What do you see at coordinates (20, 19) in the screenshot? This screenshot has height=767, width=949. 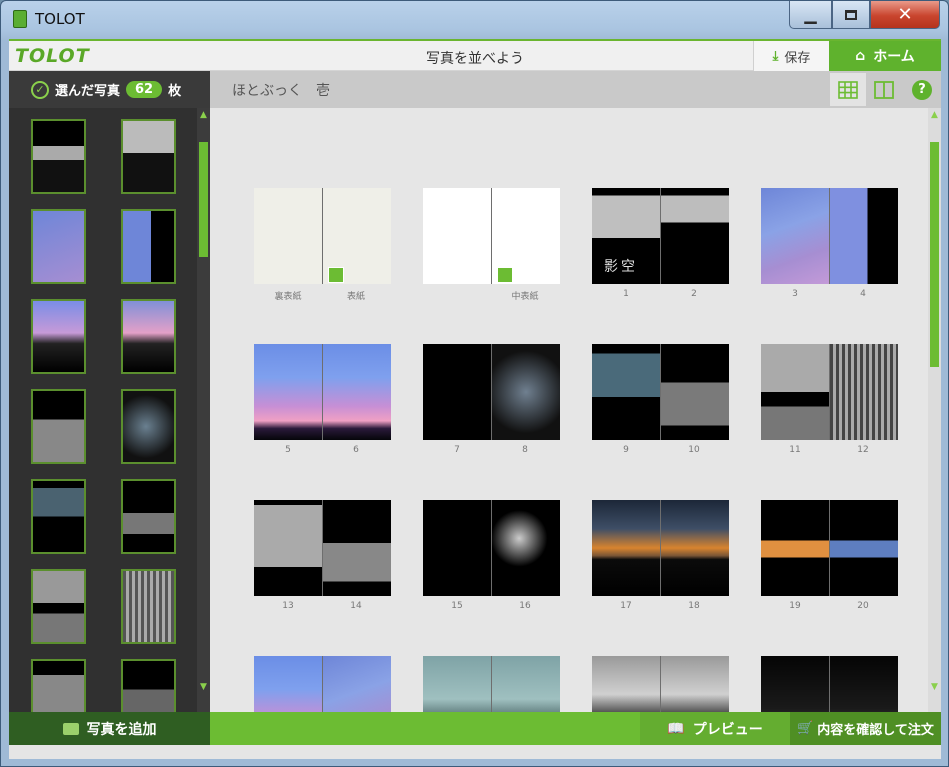 I see `app-icon` at bounding box center [20, 19].